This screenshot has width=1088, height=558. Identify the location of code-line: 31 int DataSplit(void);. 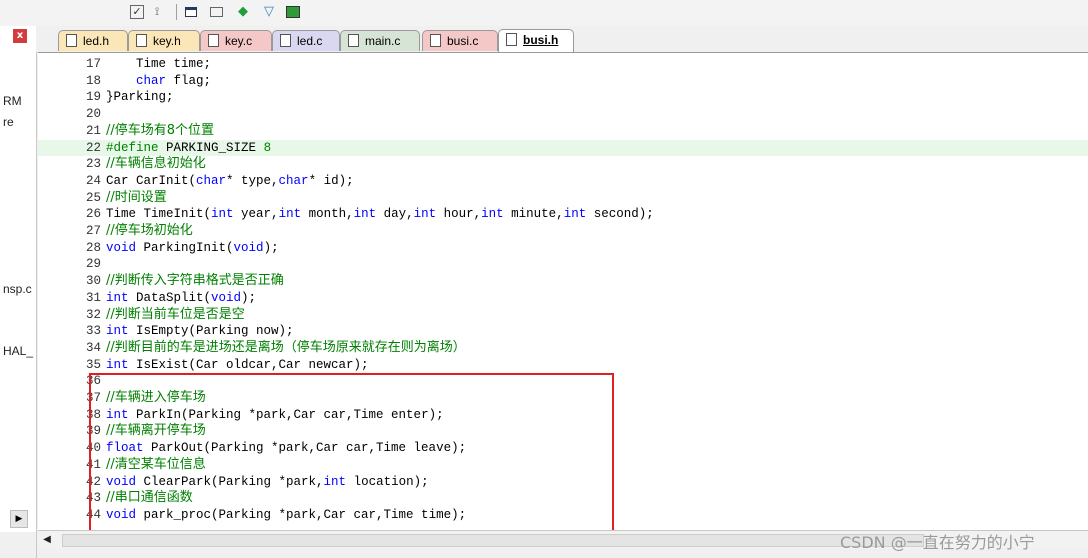
(563, 298).